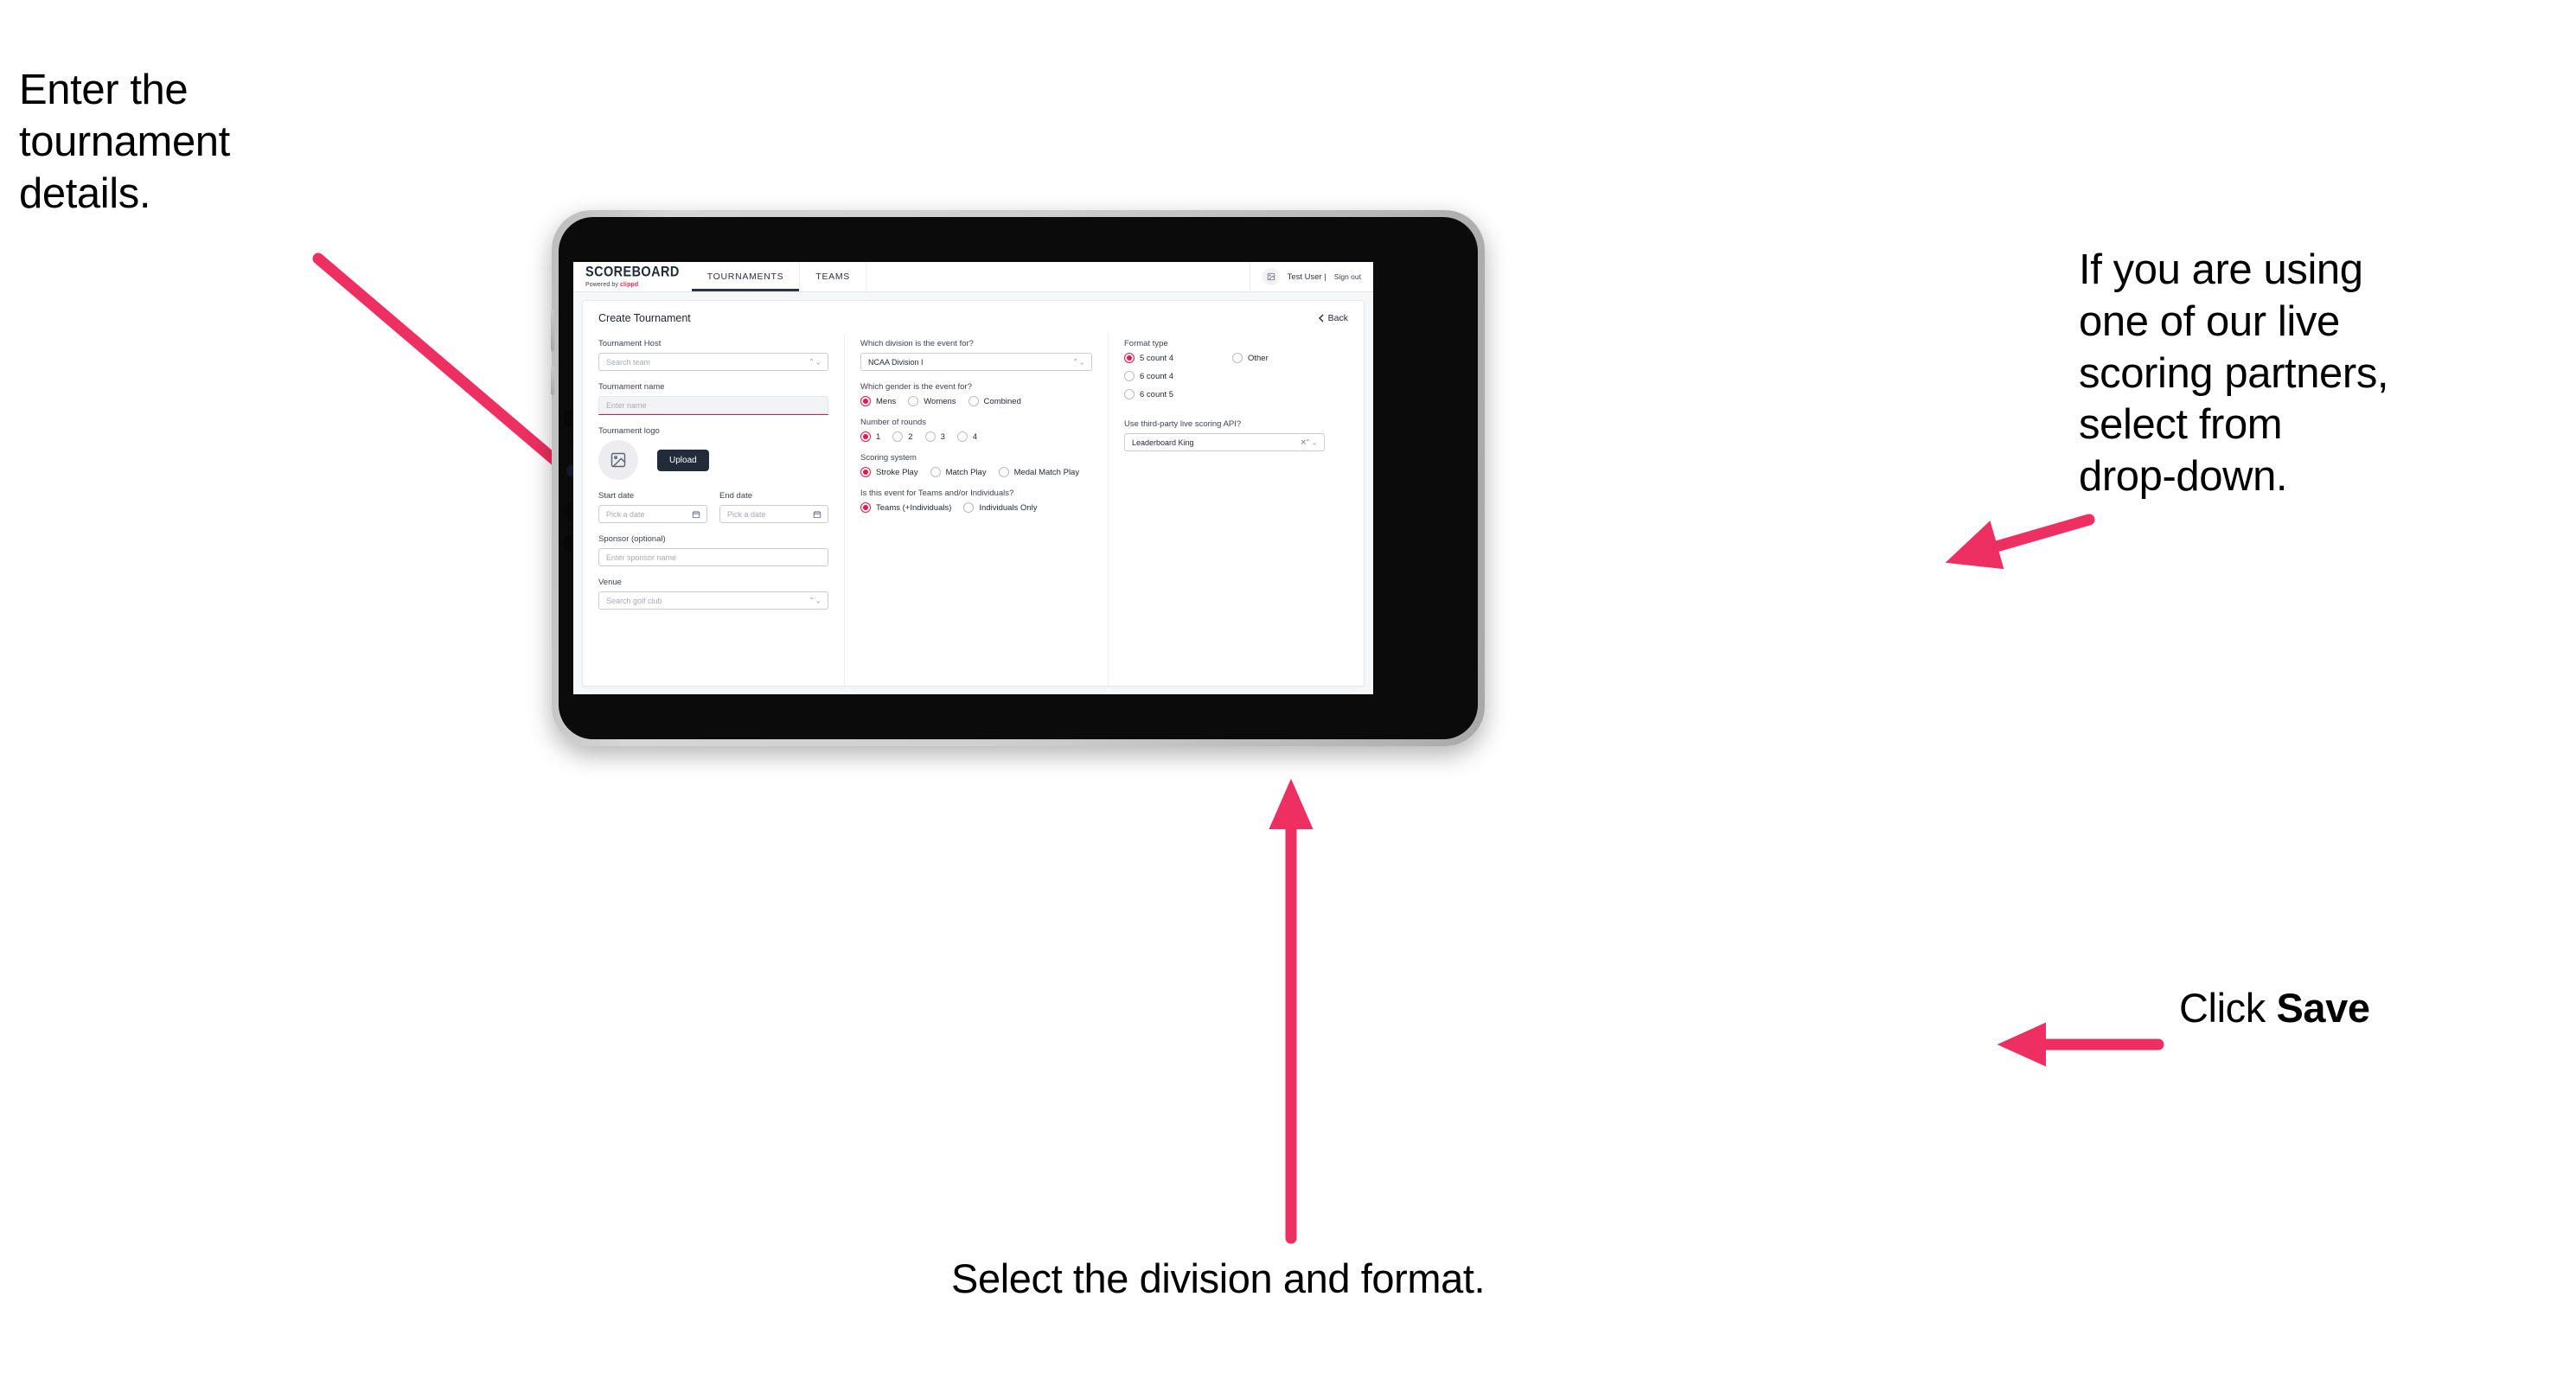 The width and height of the screenshot is (2576, 1386). Describe the element at coordinates (966, 472) in the screenshot. I see `scoring-option-match-play-label: Match Play` at that location.